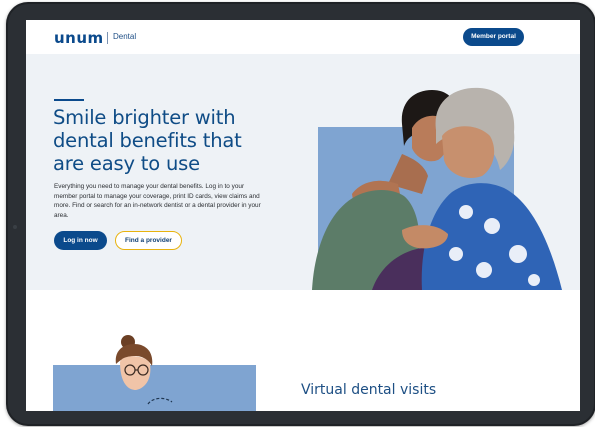 The width and height of the screenshot is (595, 427). Describe the element at coordinates (15, 227) in the screenshot. I see `tablet-camera` at that location.